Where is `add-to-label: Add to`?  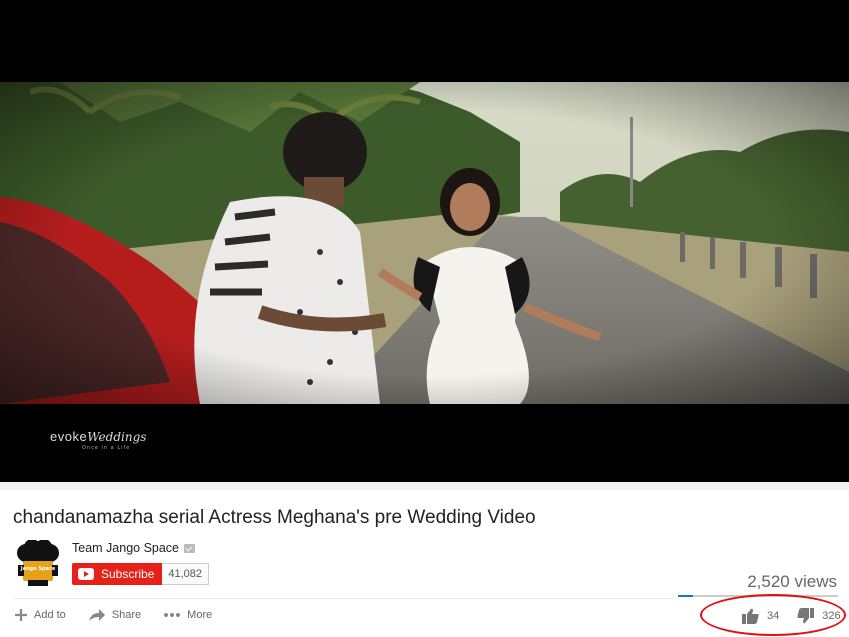 add-to-label: Add to is located at coordinates (50, 615).